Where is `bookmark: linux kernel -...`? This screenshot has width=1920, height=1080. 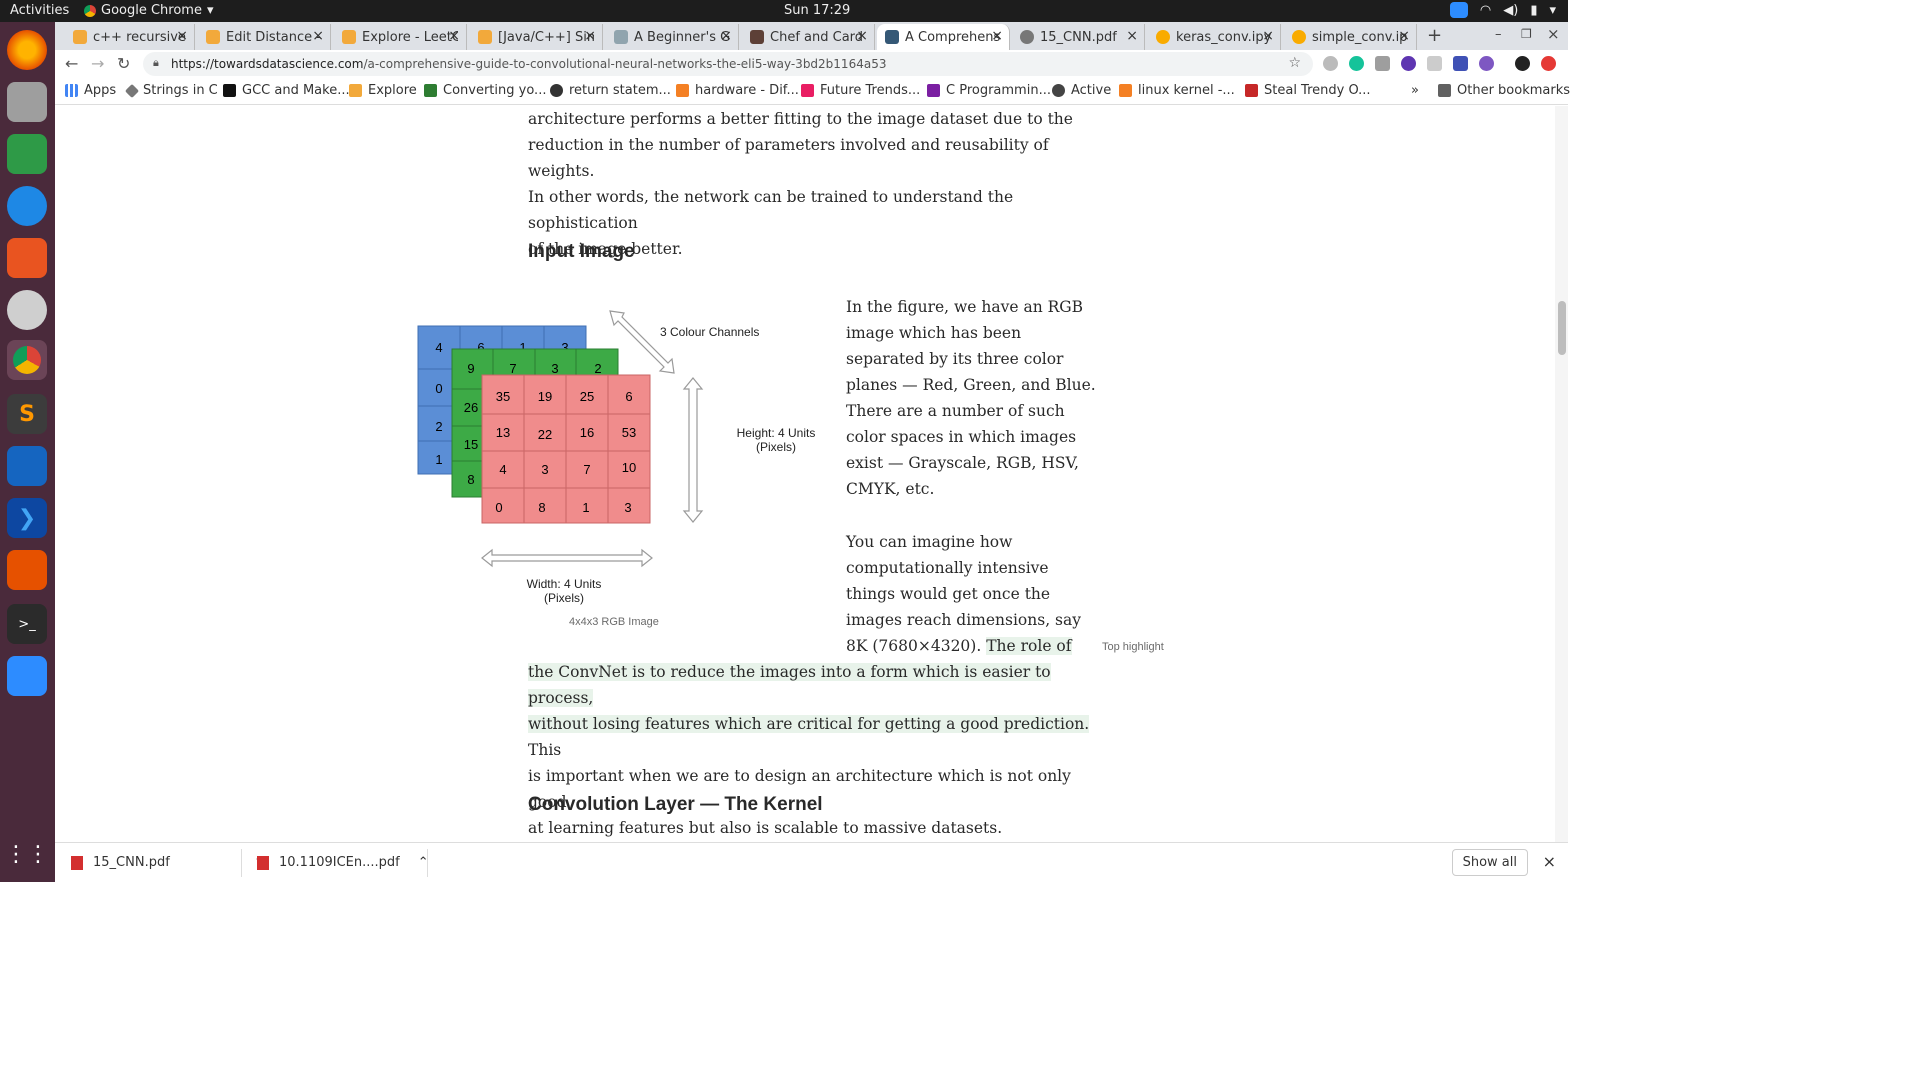 bookmark: linux kernel -... is located at coordinates (1177, 90).